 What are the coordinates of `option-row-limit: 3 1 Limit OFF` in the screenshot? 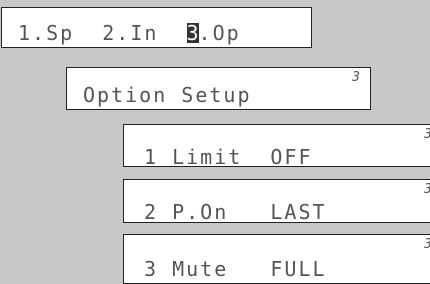 It's located at (276, 145).